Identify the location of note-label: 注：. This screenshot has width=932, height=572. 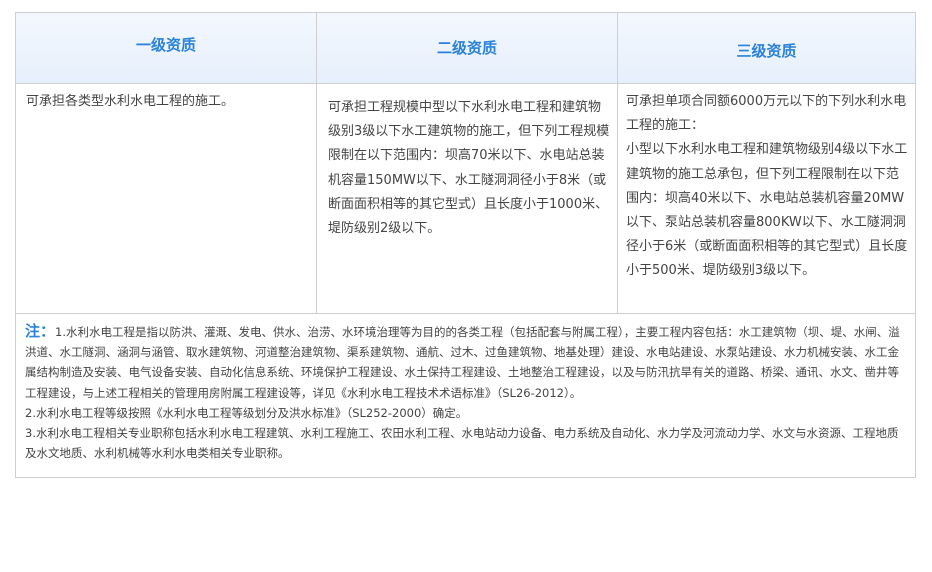
(40, 331).